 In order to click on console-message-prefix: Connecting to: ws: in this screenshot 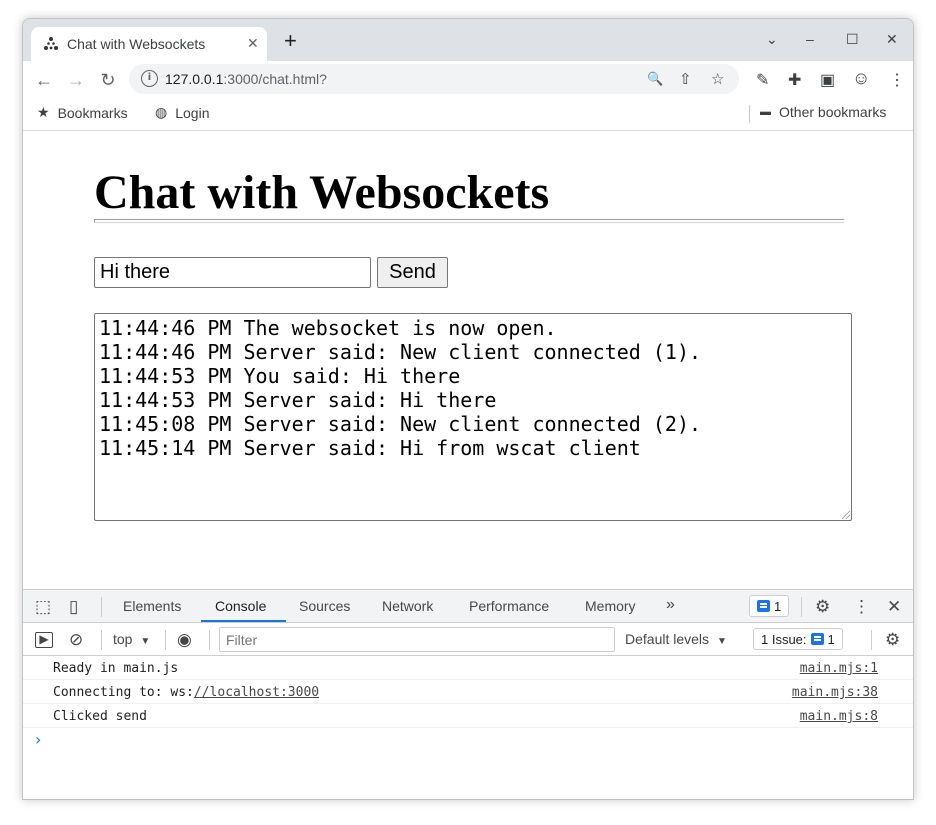, I will do `click(123, 692)`.